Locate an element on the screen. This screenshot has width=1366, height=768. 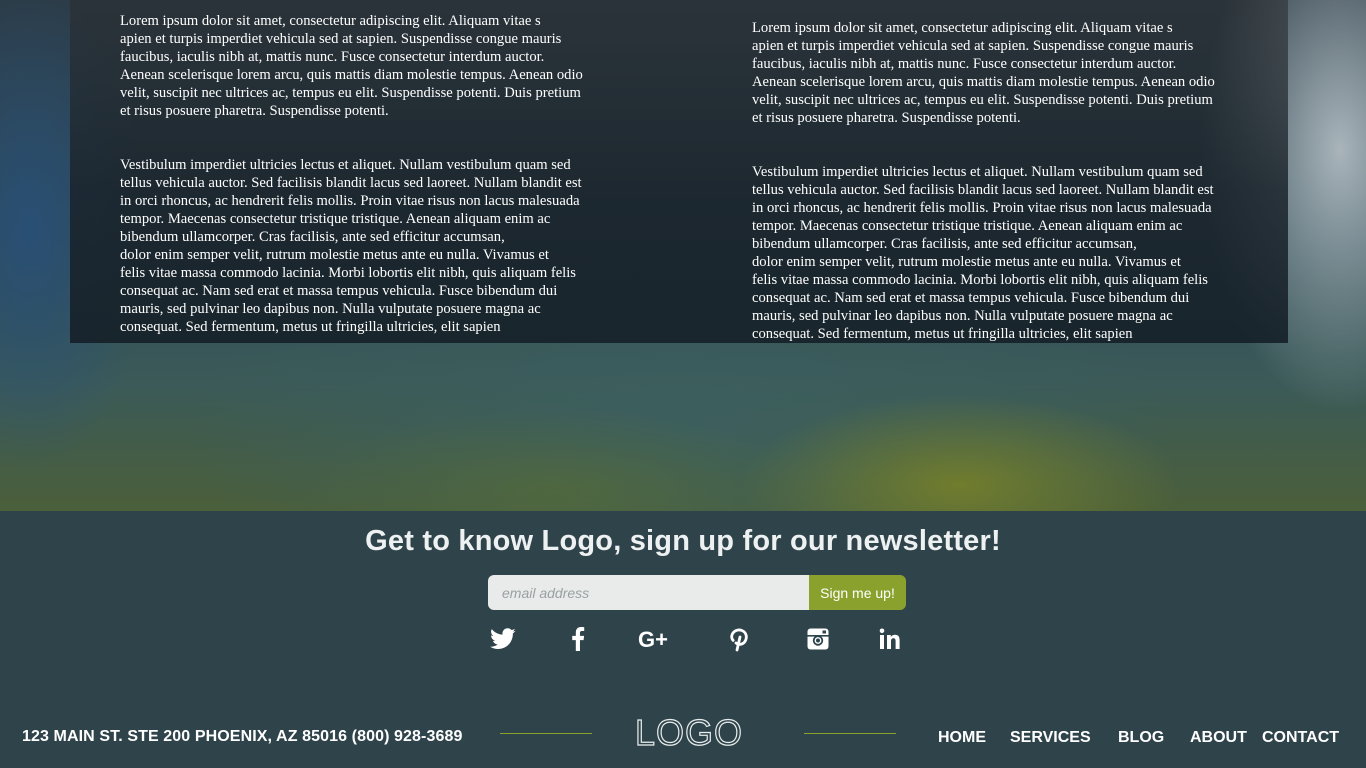
google-plus-icon: G+ is located at coordinates (657, 639).